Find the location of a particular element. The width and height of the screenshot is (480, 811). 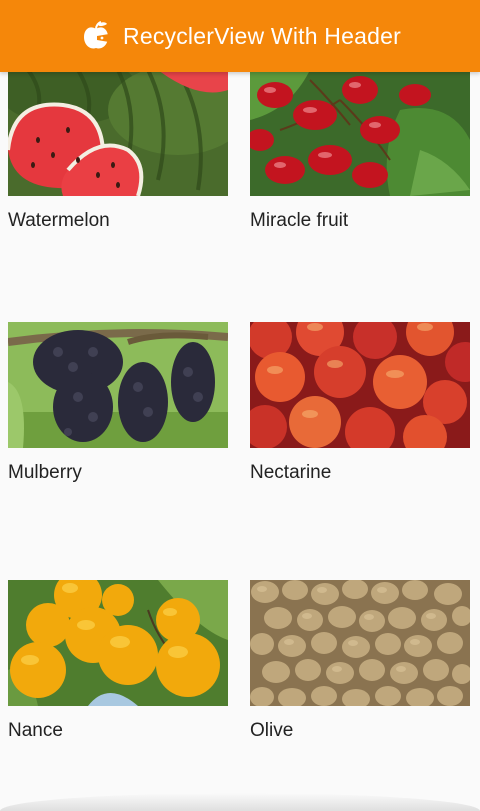

fruit-card-olive: Olive is located at coordinates (360, 661).